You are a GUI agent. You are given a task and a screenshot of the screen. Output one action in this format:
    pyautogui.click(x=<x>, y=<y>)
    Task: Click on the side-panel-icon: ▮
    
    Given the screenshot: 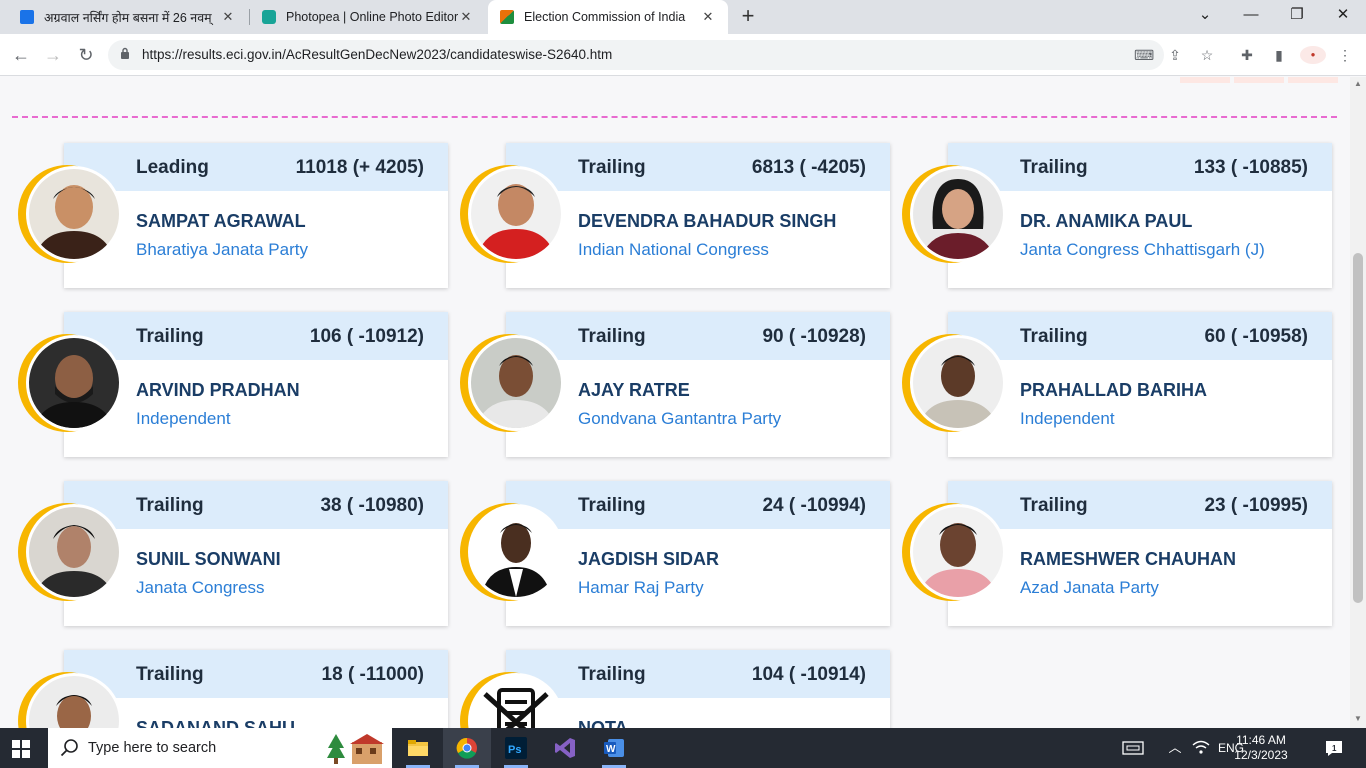 What is the action you would take?
    pyautogui.click(x=1279, y=55)
    